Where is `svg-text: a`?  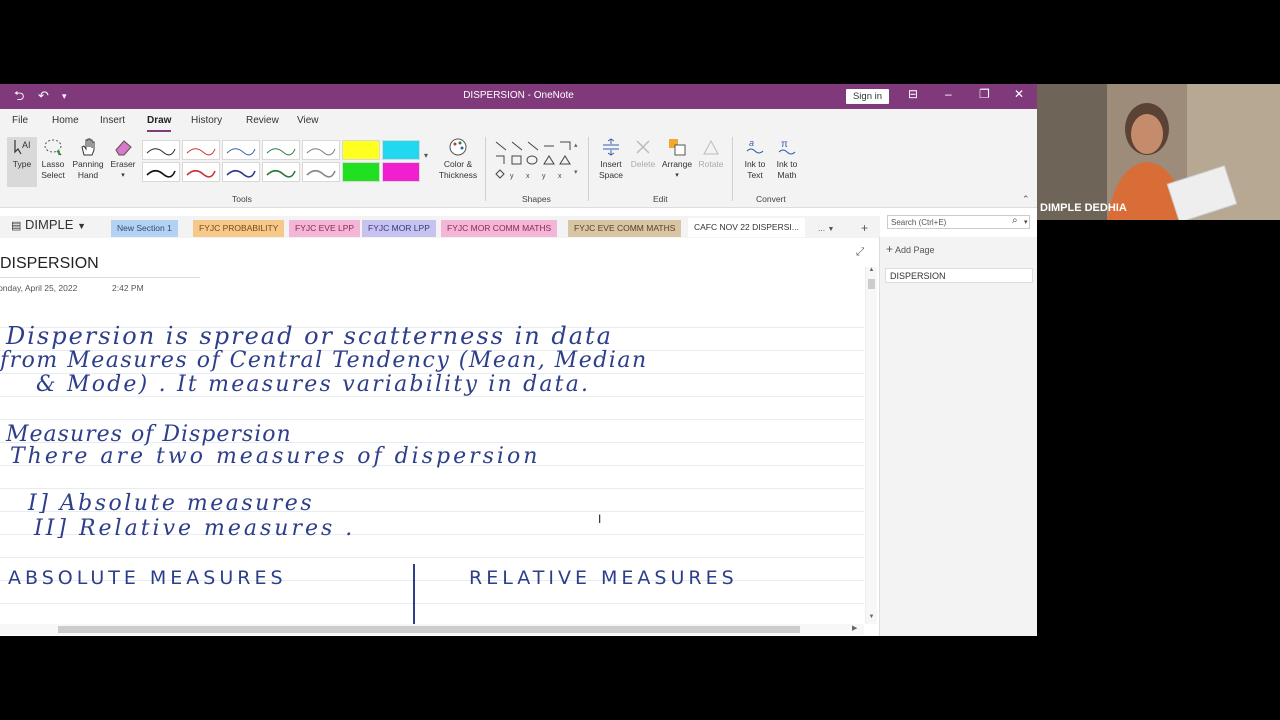
svg-text: a is located at coordinates (751, 143).